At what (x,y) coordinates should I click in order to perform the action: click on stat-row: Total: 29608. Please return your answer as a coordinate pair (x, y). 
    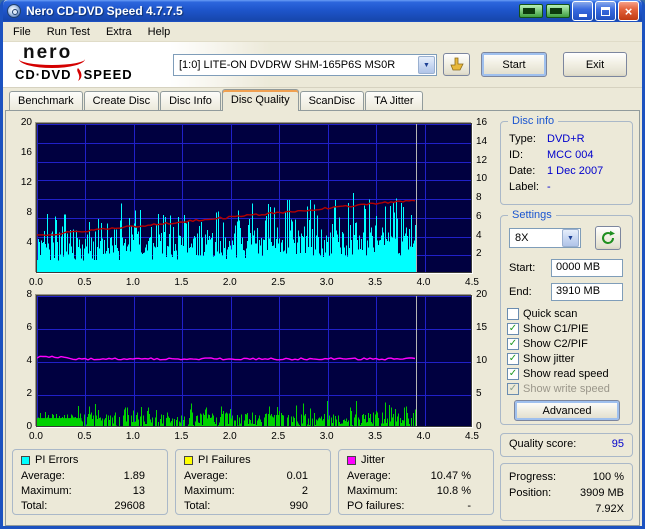
    Looking at the image, I should click on (90, 506).